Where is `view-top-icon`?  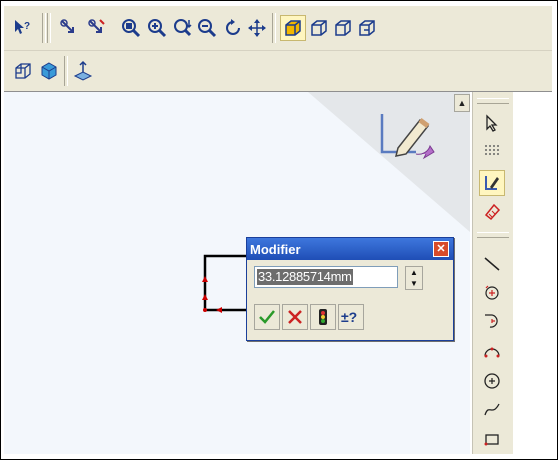 view-top-icon is located at coordinates (367, 28).